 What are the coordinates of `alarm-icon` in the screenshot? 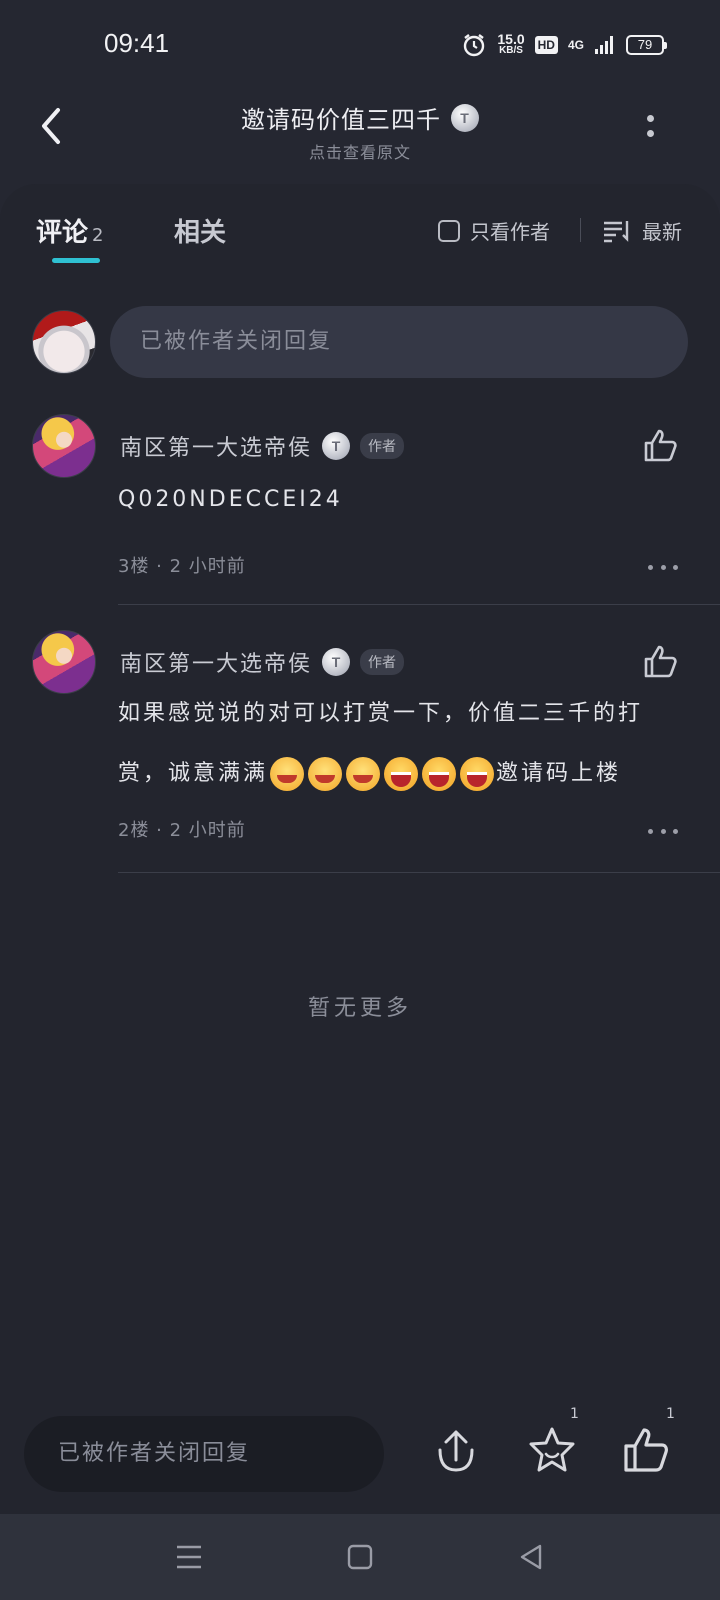 It's located at (474, 45).